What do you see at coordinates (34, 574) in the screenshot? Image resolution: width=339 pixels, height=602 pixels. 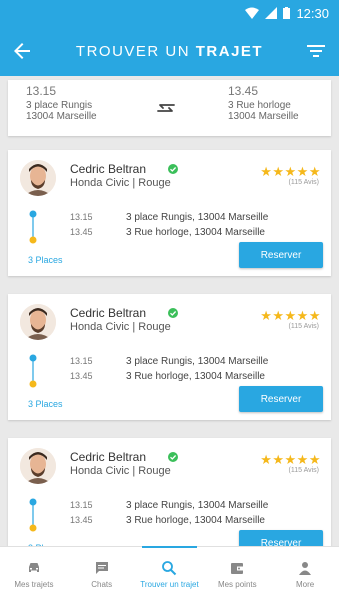 I see `nav-tab-mes-trajets: Mes trajets` at bounding box center [34, 574].